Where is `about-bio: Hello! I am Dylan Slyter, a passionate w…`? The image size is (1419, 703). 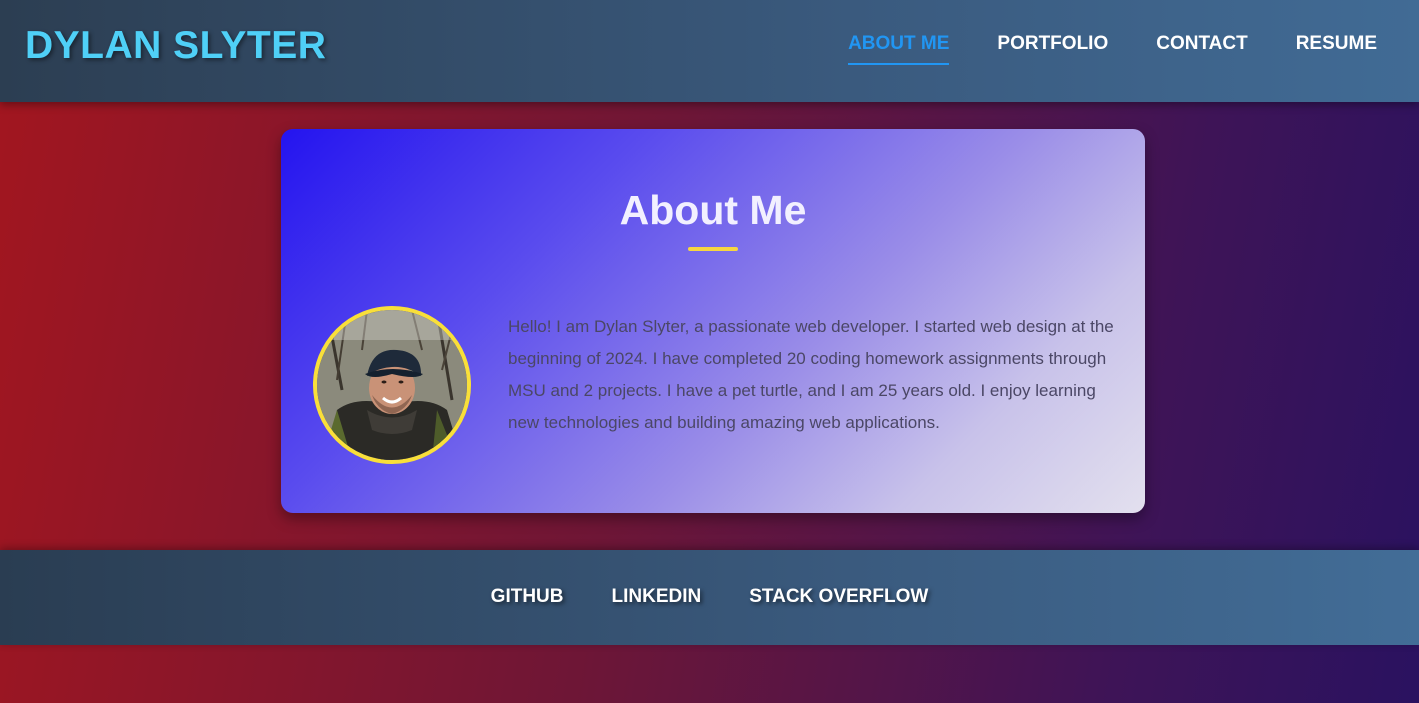 about-bio: Hello! I am Dylan Slyter, a passionate w… is located at coordinates (811, 374).